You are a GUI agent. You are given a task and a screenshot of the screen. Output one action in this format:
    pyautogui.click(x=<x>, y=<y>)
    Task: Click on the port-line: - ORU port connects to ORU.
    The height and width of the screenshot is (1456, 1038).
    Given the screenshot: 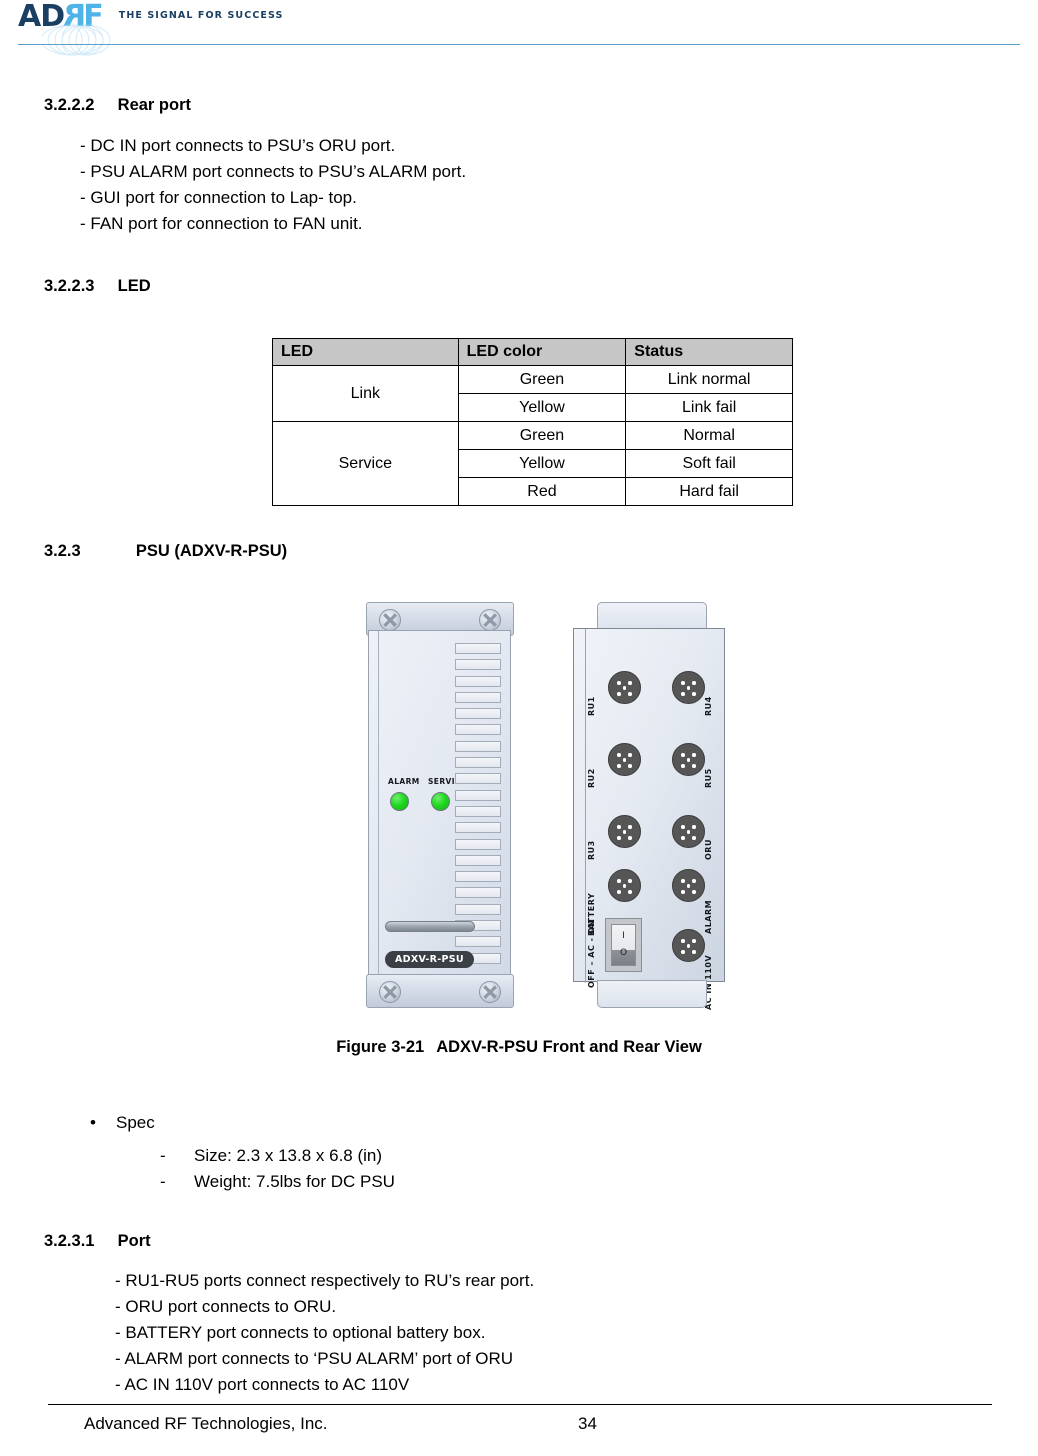 What is the action you would take?
    pyautogui.click(x=226, y=1306)
    